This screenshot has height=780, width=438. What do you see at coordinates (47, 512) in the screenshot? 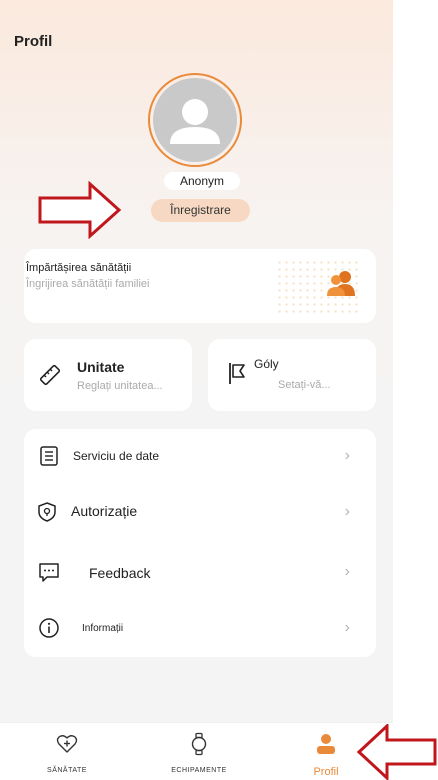
I see `shield-icon` at bounding box center [47, 512].